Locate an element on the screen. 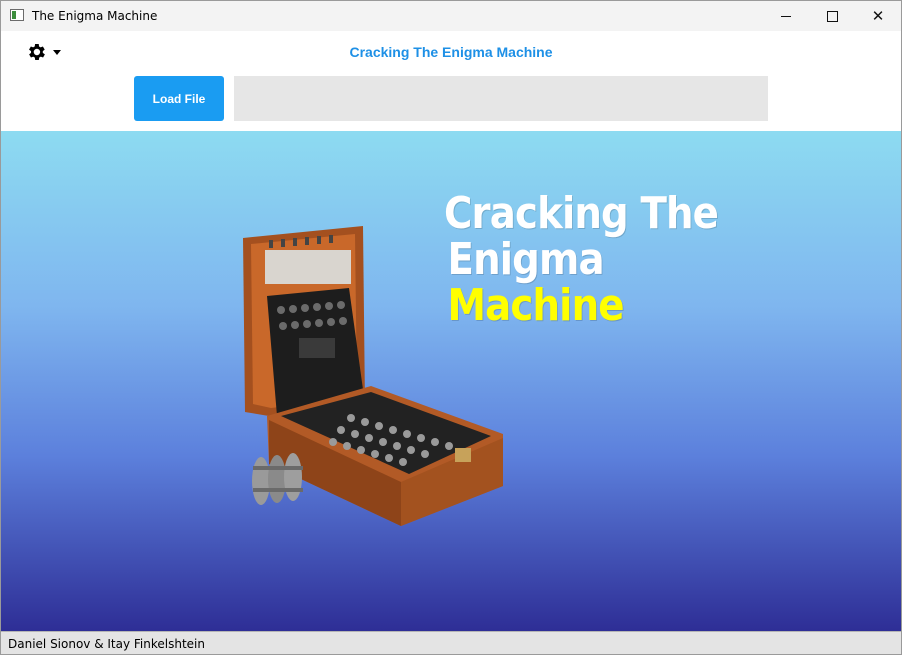 Image resolution: width=902 pixels, height=655 pixels. status-bar: Daniel Sionov & Itay Finkelshtein is located at coordinates (451, 642).